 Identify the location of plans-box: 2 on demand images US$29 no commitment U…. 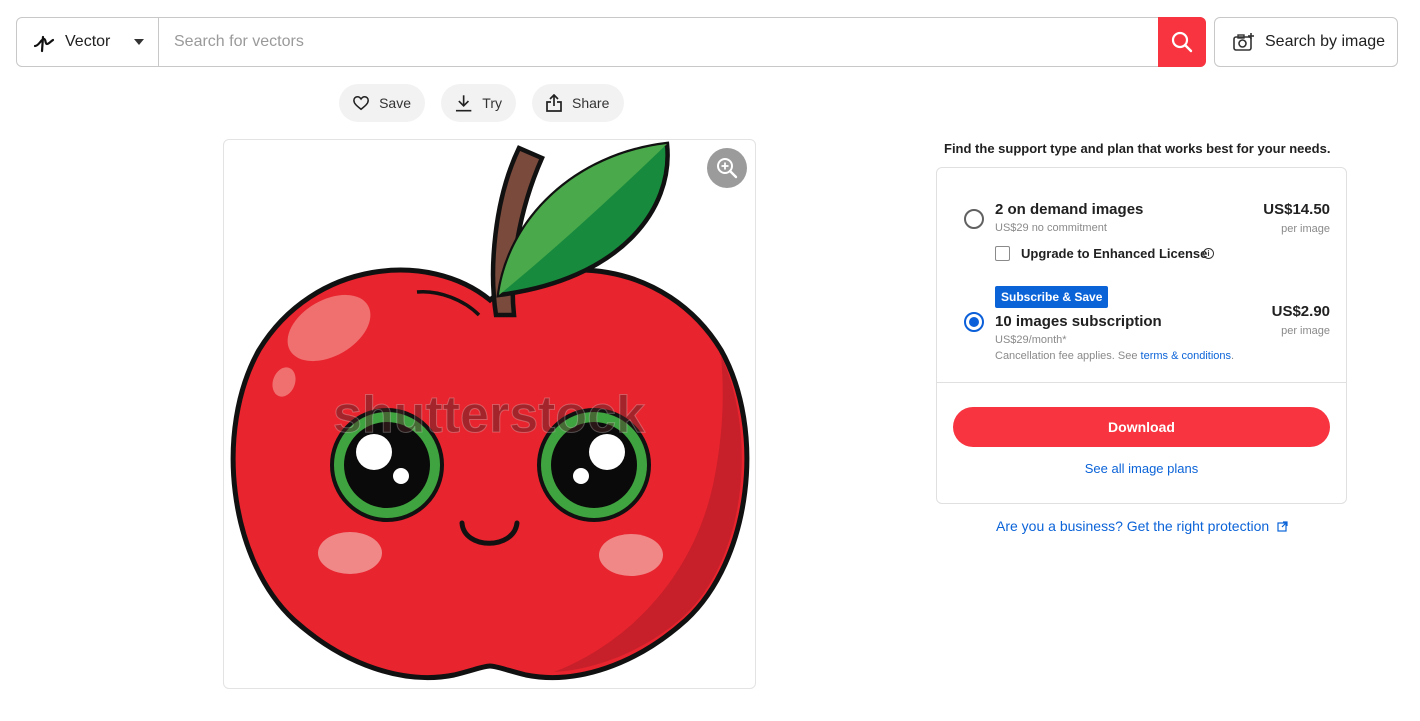
(1141, 335).